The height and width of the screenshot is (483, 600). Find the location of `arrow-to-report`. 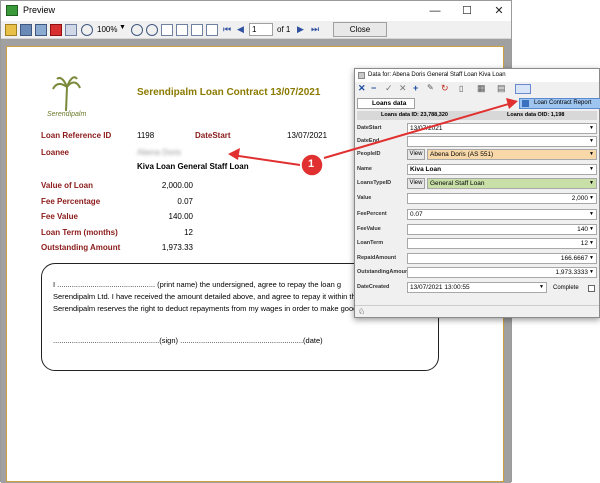

arrow-to-report is located at coordinates (266, 160).